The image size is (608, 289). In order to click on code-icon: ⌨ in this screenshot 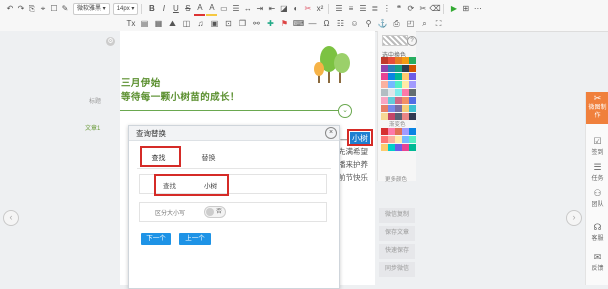, I will do `click(298, 23)`.